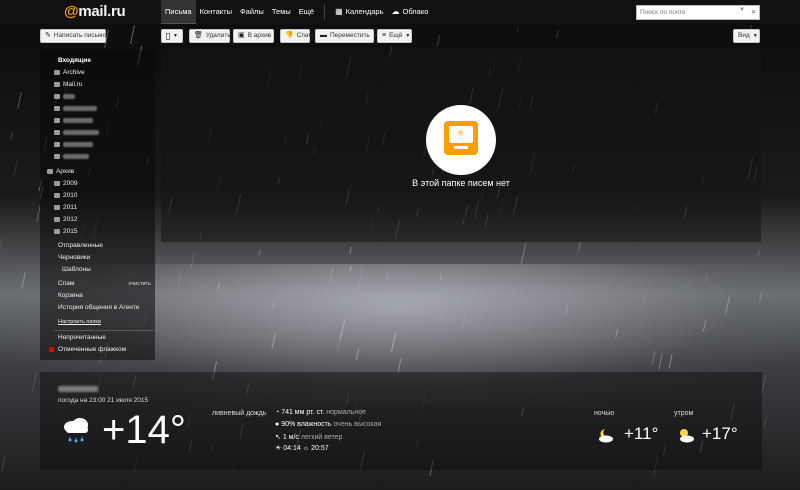  I want to click on folder-archive-group: Архив, so click(97, 172).